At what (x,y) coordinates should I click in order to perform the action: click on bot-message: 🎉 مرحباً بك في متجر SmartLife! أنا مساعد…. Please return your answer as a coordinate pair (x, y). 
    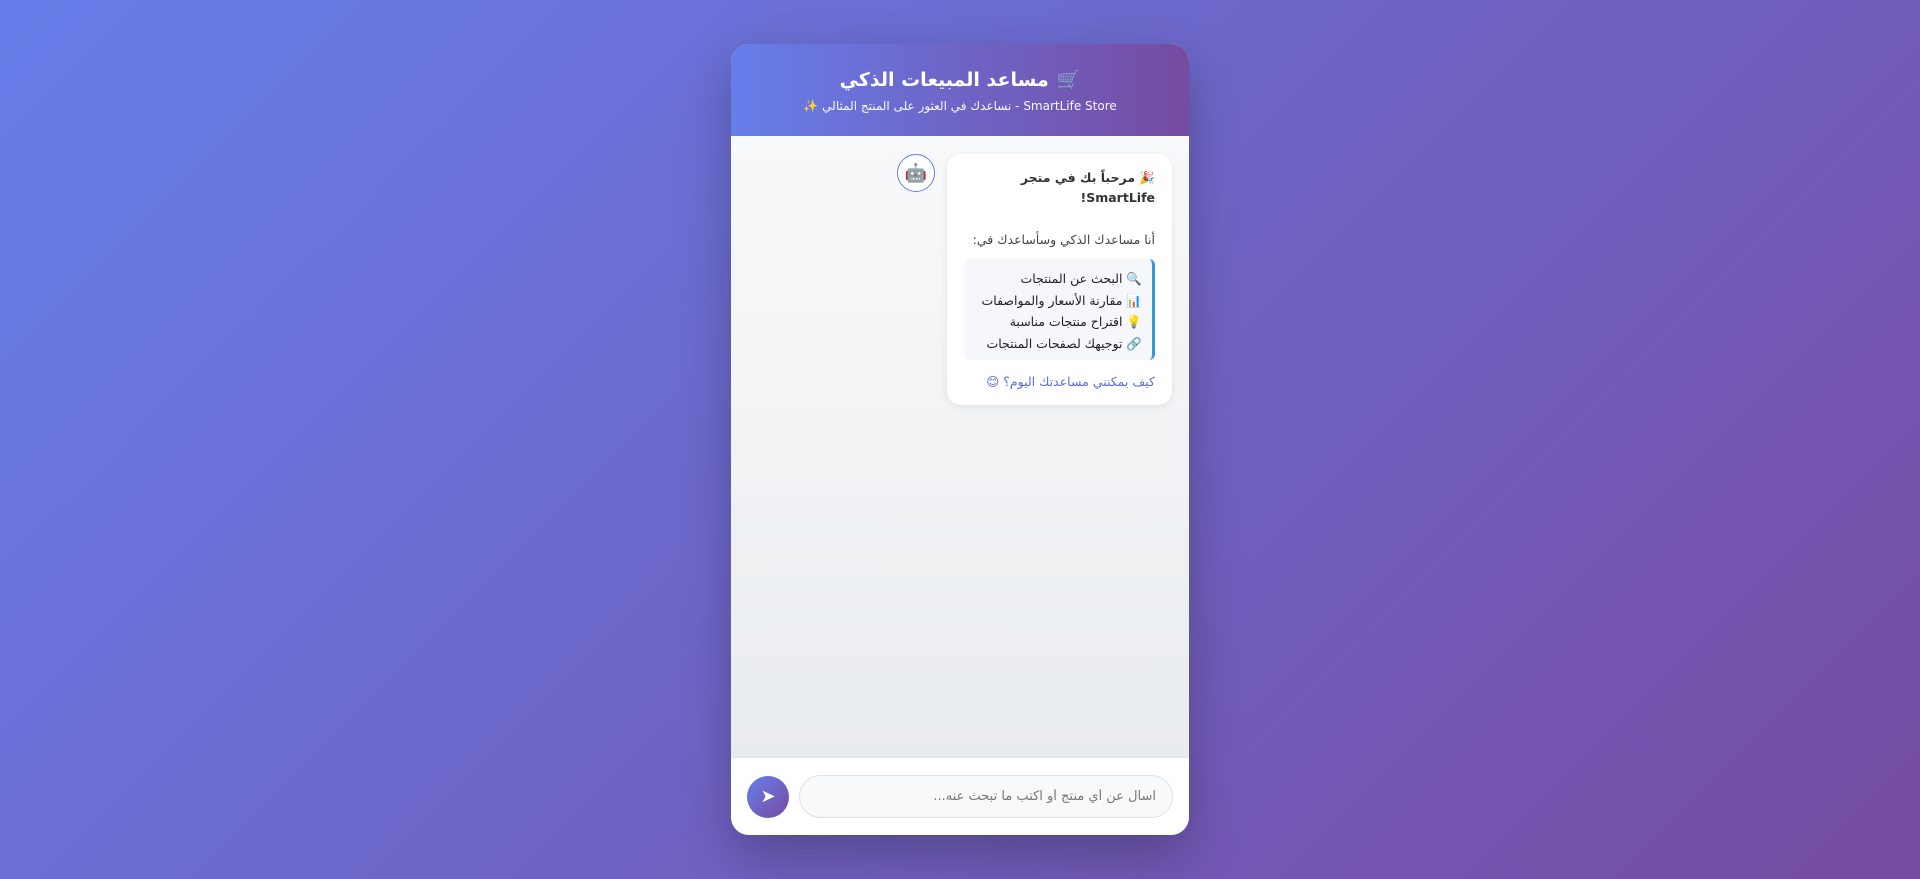
    Looking at the image, I should click on (960, 279).